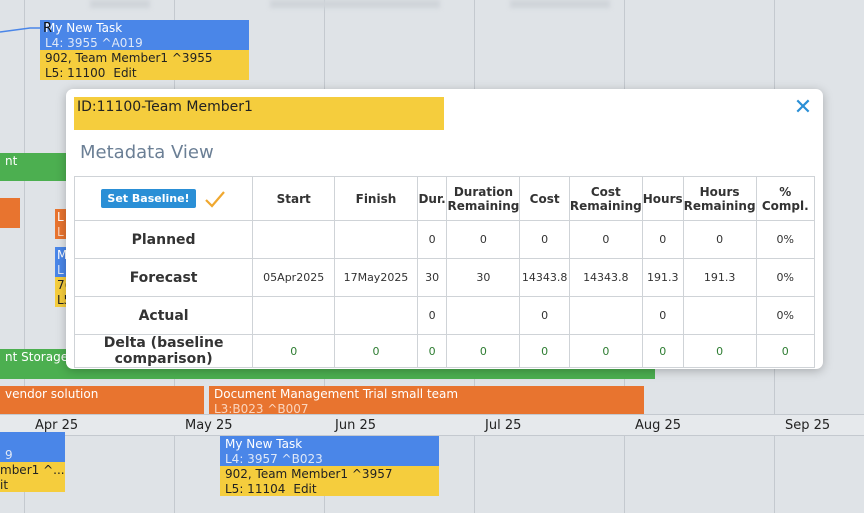 Image resolution: width=864 pixels, height=513 pixels. I want to click on orange-bar-vendor: vendor solution, so click(102, 401).